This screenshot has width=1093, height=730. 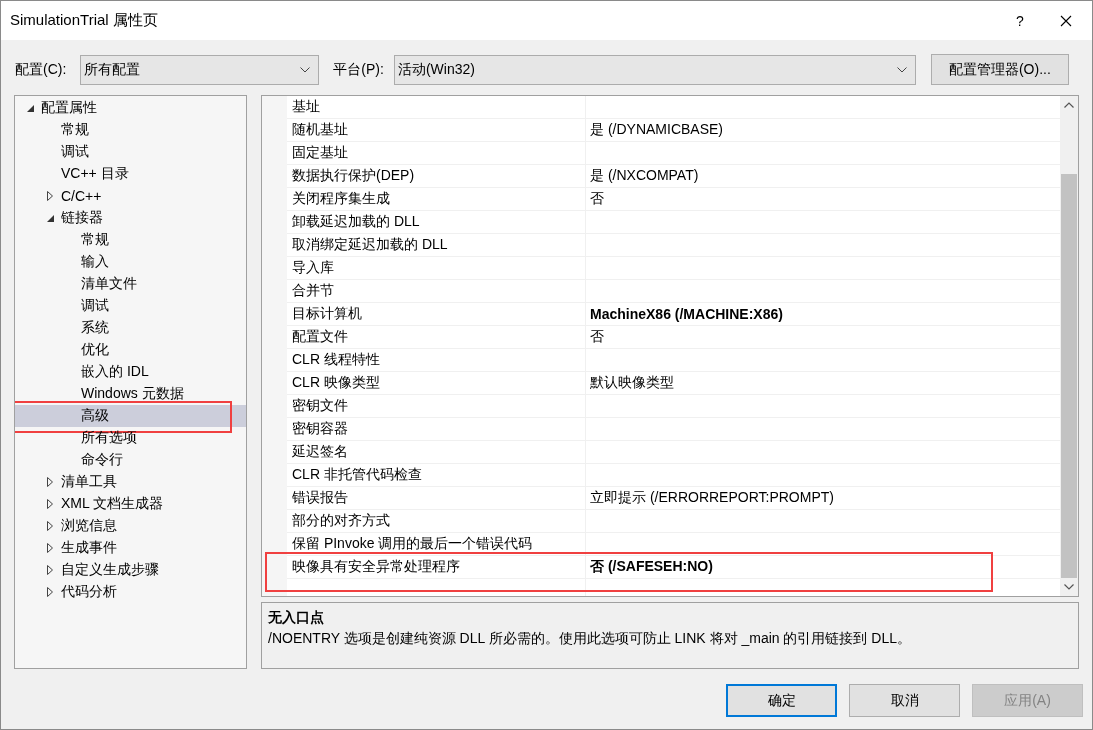 I want to click on property-row: CLR 映像类型 默认映像类型, so click(x=673, y=383).